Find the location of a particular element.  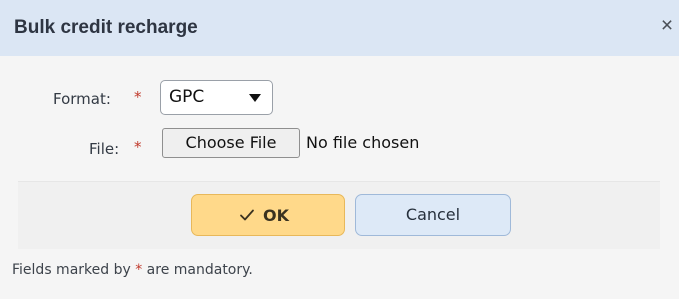

choose-file-button: Choose File is located at coordinates (231, 143).